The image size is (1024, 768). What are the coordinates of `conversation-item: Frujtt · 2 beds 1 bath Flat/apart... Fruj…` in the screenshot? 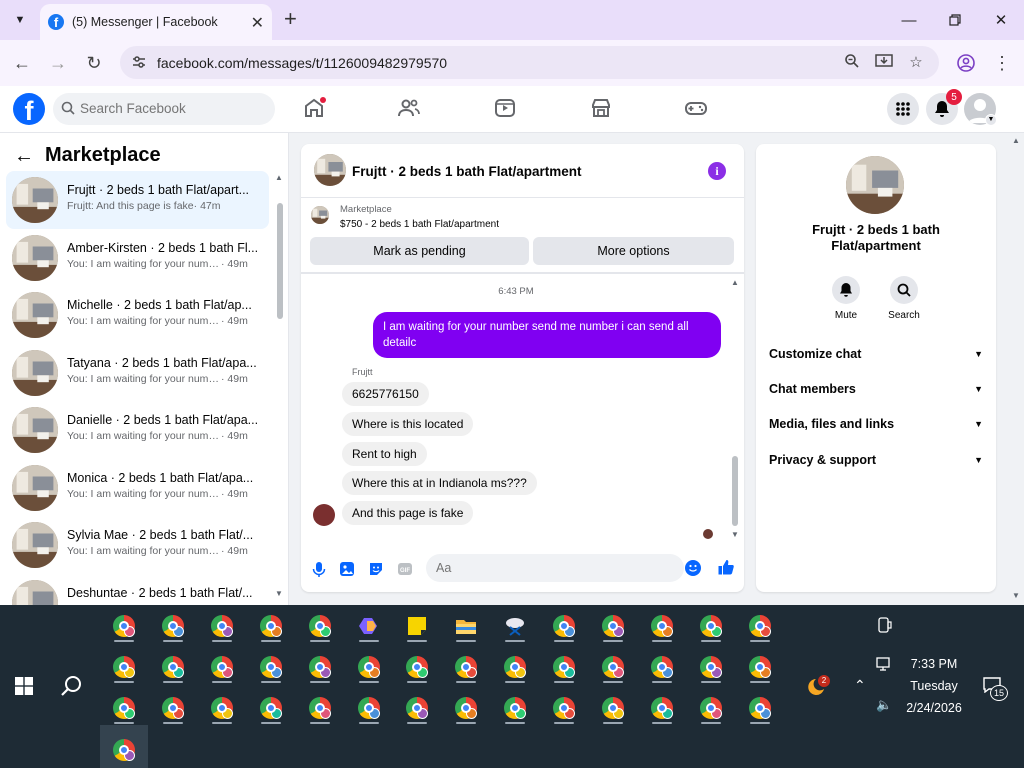 It's located at (137, 200).